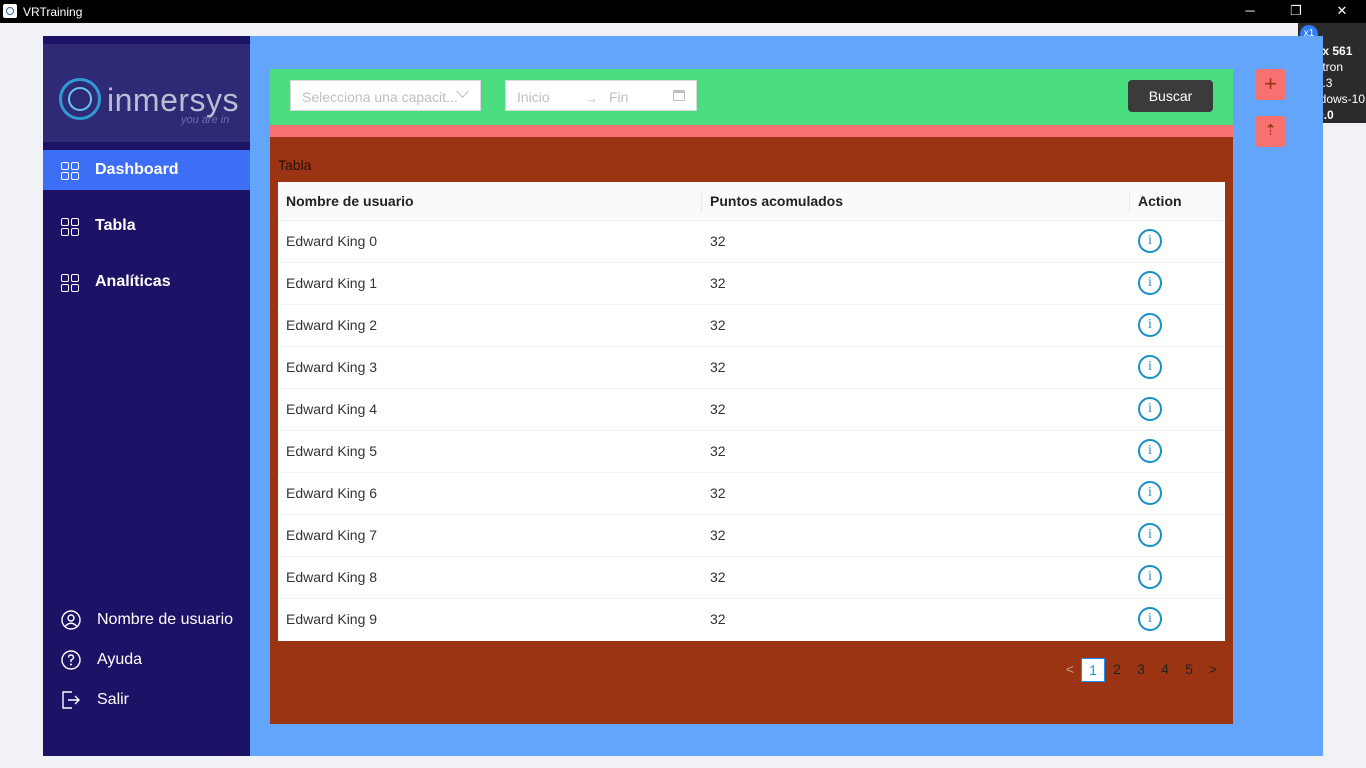 Image resolution: width=1366 pixels, height=768 pixels. Describe the element at coordinates (1250, 11) in the screenshot. I see `minimize-button: ─` at that location.